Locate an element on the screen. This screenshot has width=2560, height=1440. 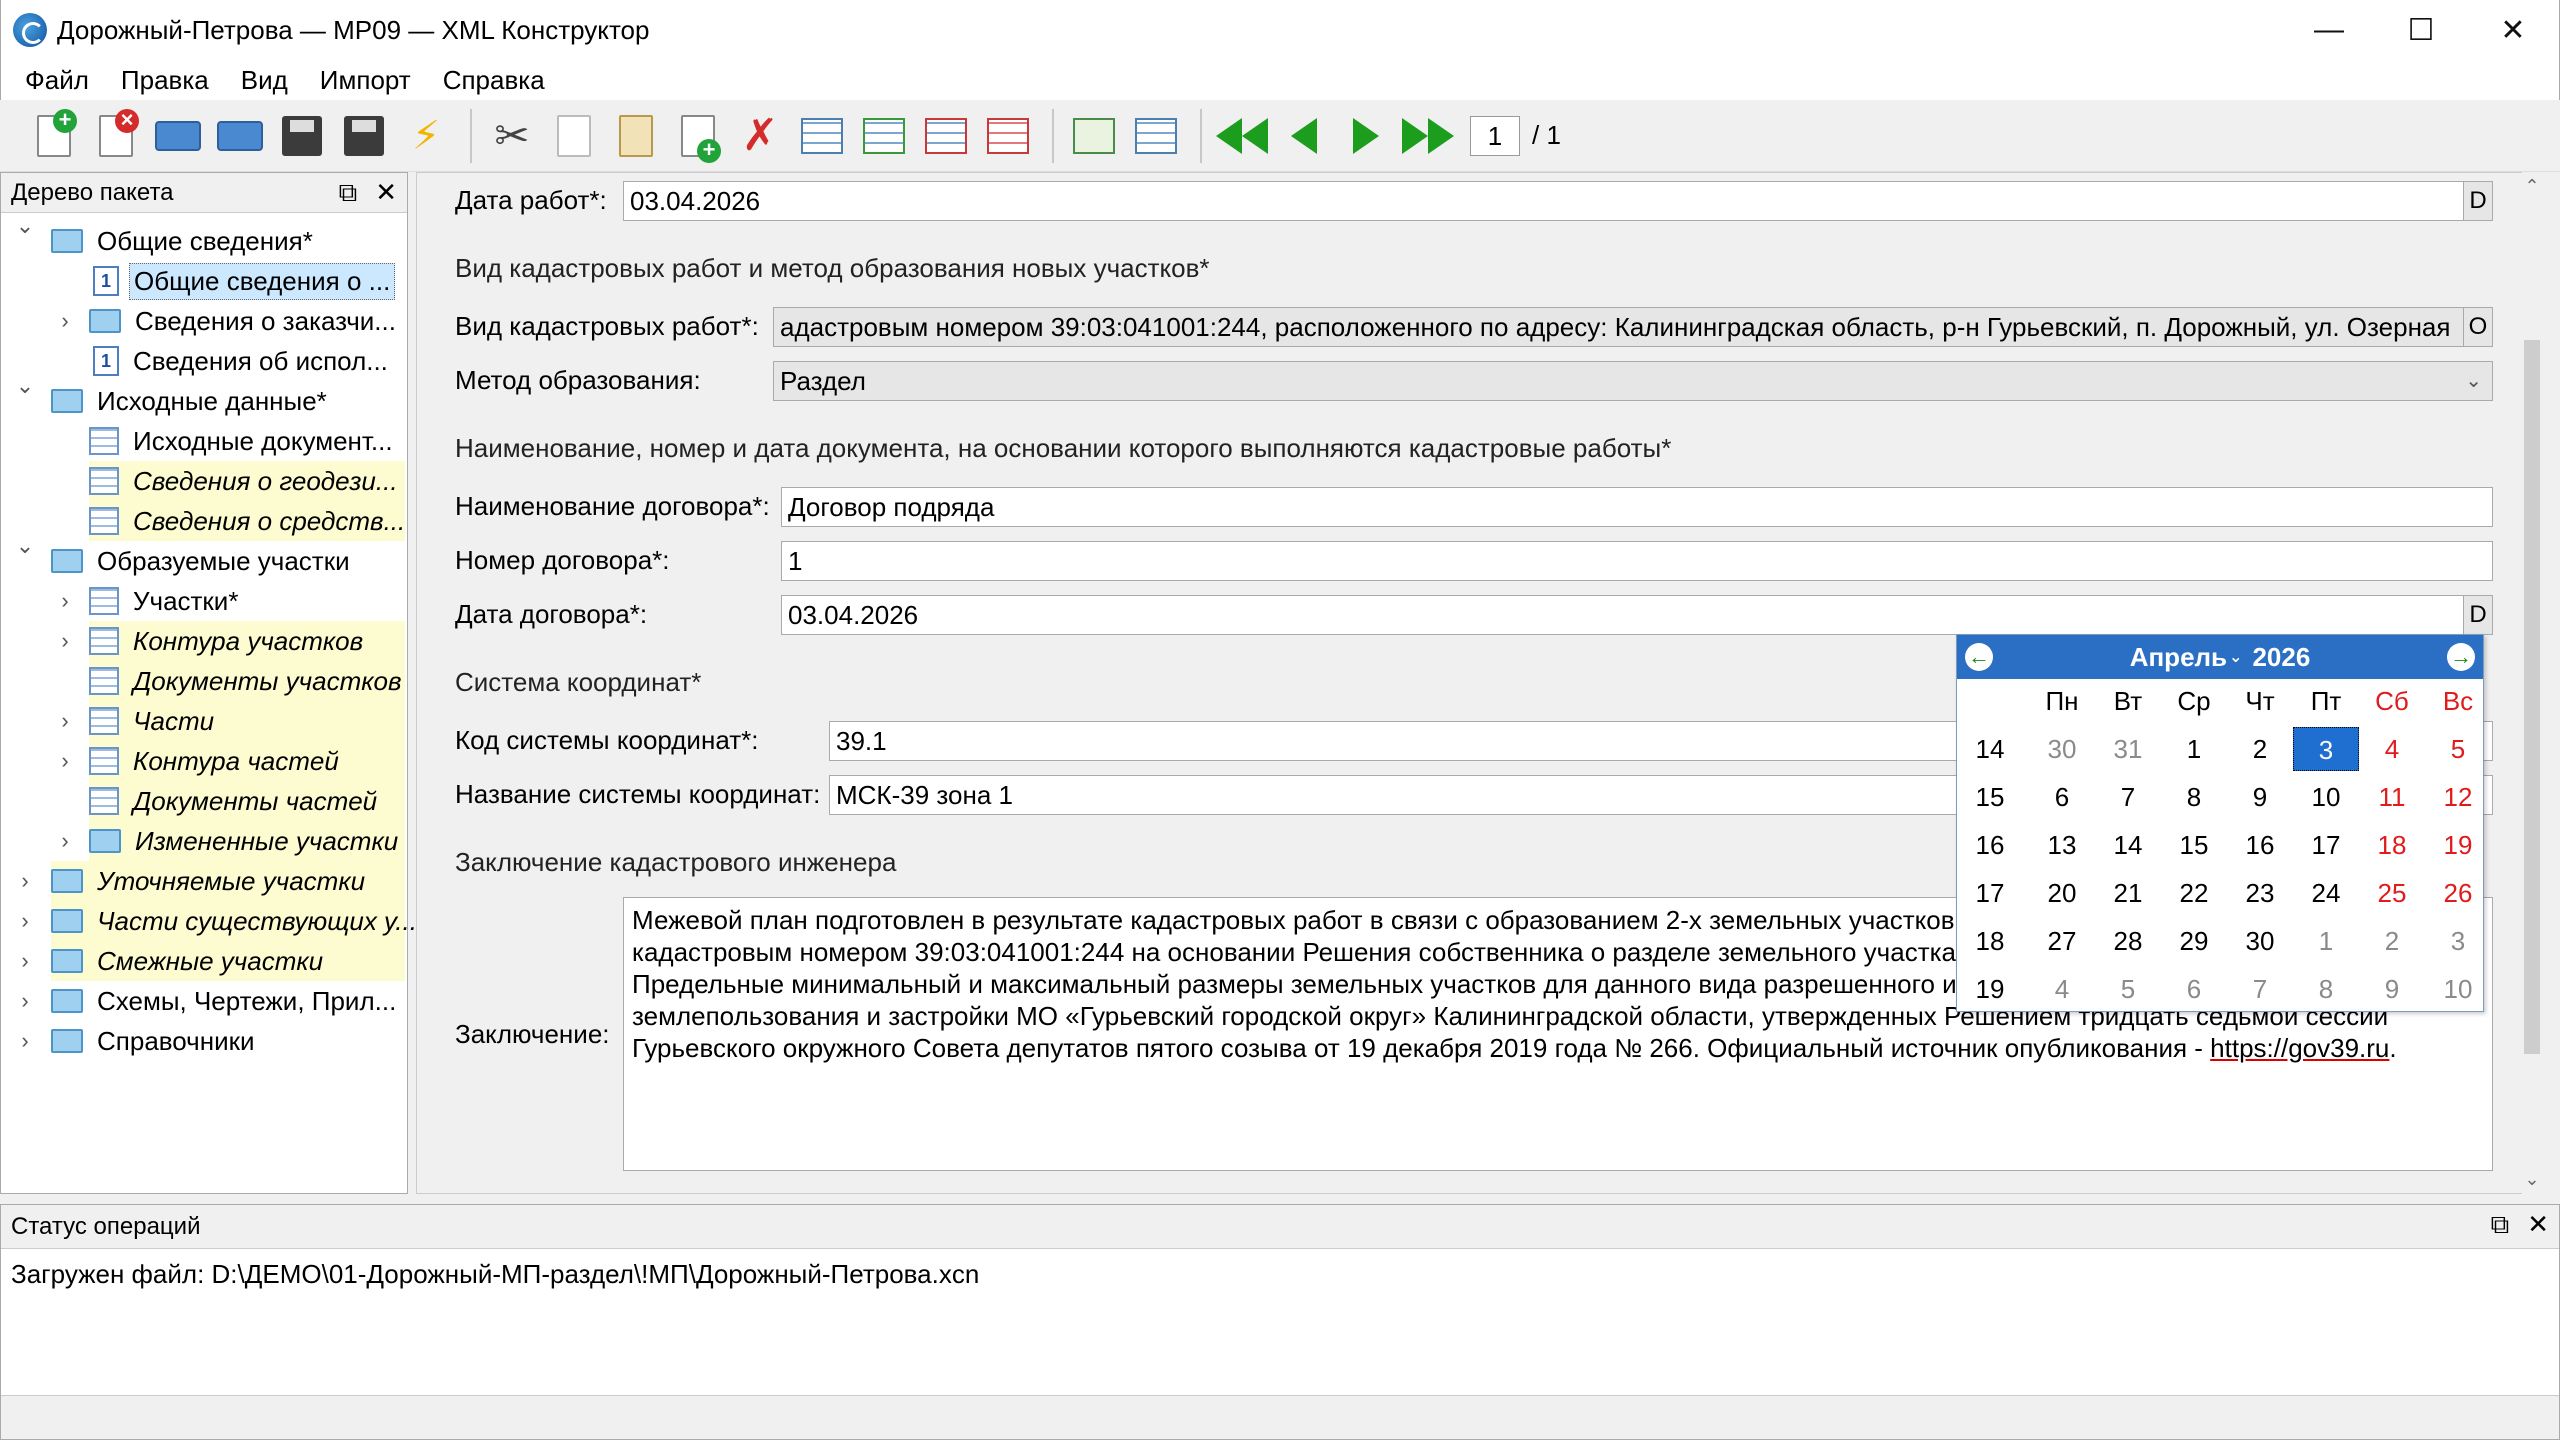
tree-item: ⌄ Общие сведения* is located at coordinates (210, 237).